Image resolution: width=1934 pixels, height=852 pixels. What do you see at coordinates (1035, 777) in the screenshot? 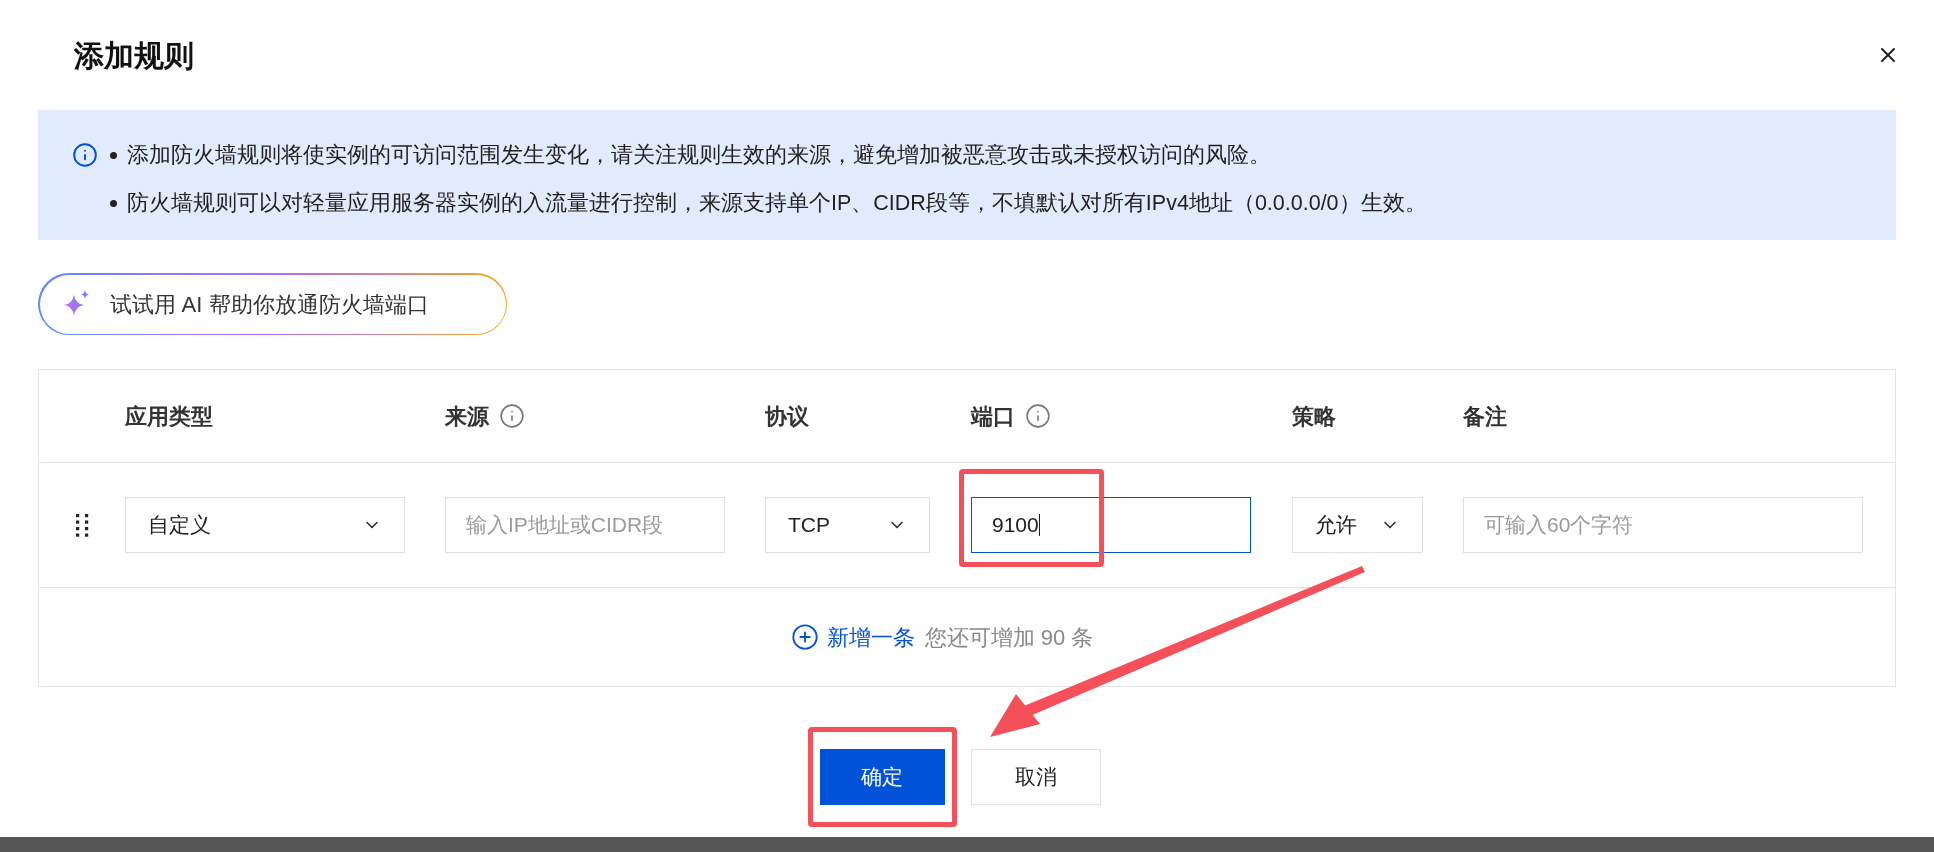
I see `cancel-button: 取消` at bounding box center [1035, 777].